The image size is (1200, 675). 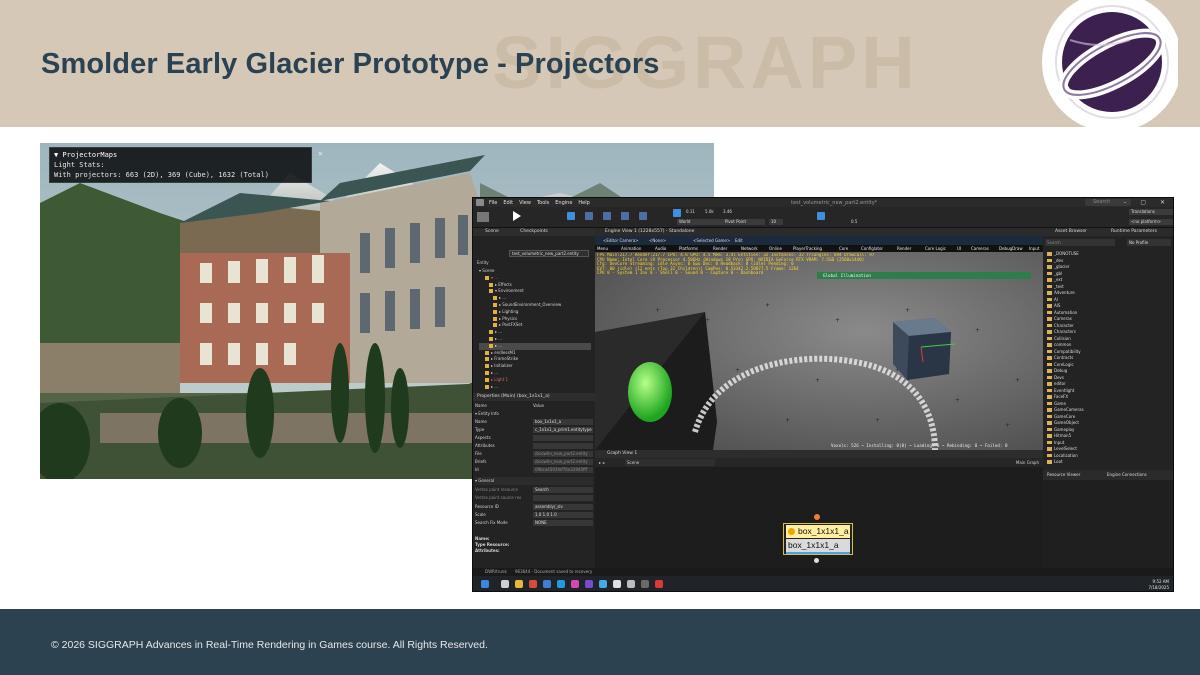 What do you see at coordinates (980, 248) in the screenshot?
I see `dbg-cameras: Cameras` at bounding box center [980, 248].